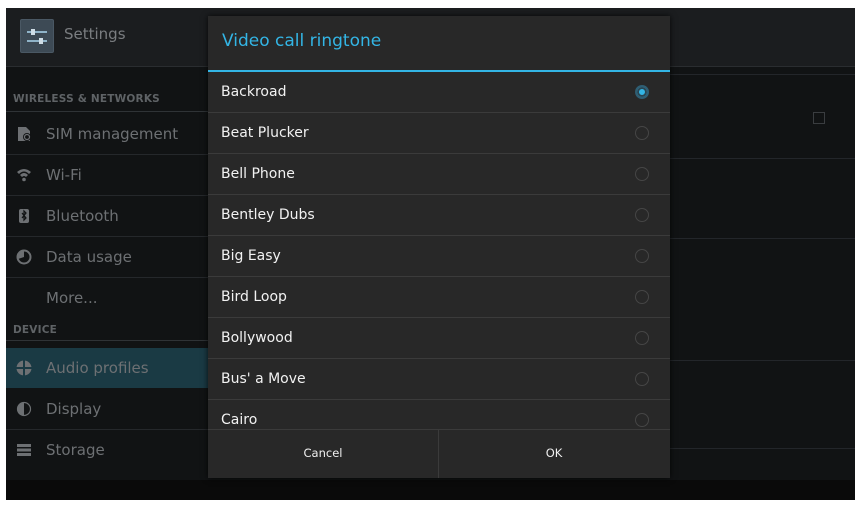 Image resolution: width=861 pixels, height=507 pixels. I want to click on sidebar-item-label: Wi-Fi, so click(64, 175).